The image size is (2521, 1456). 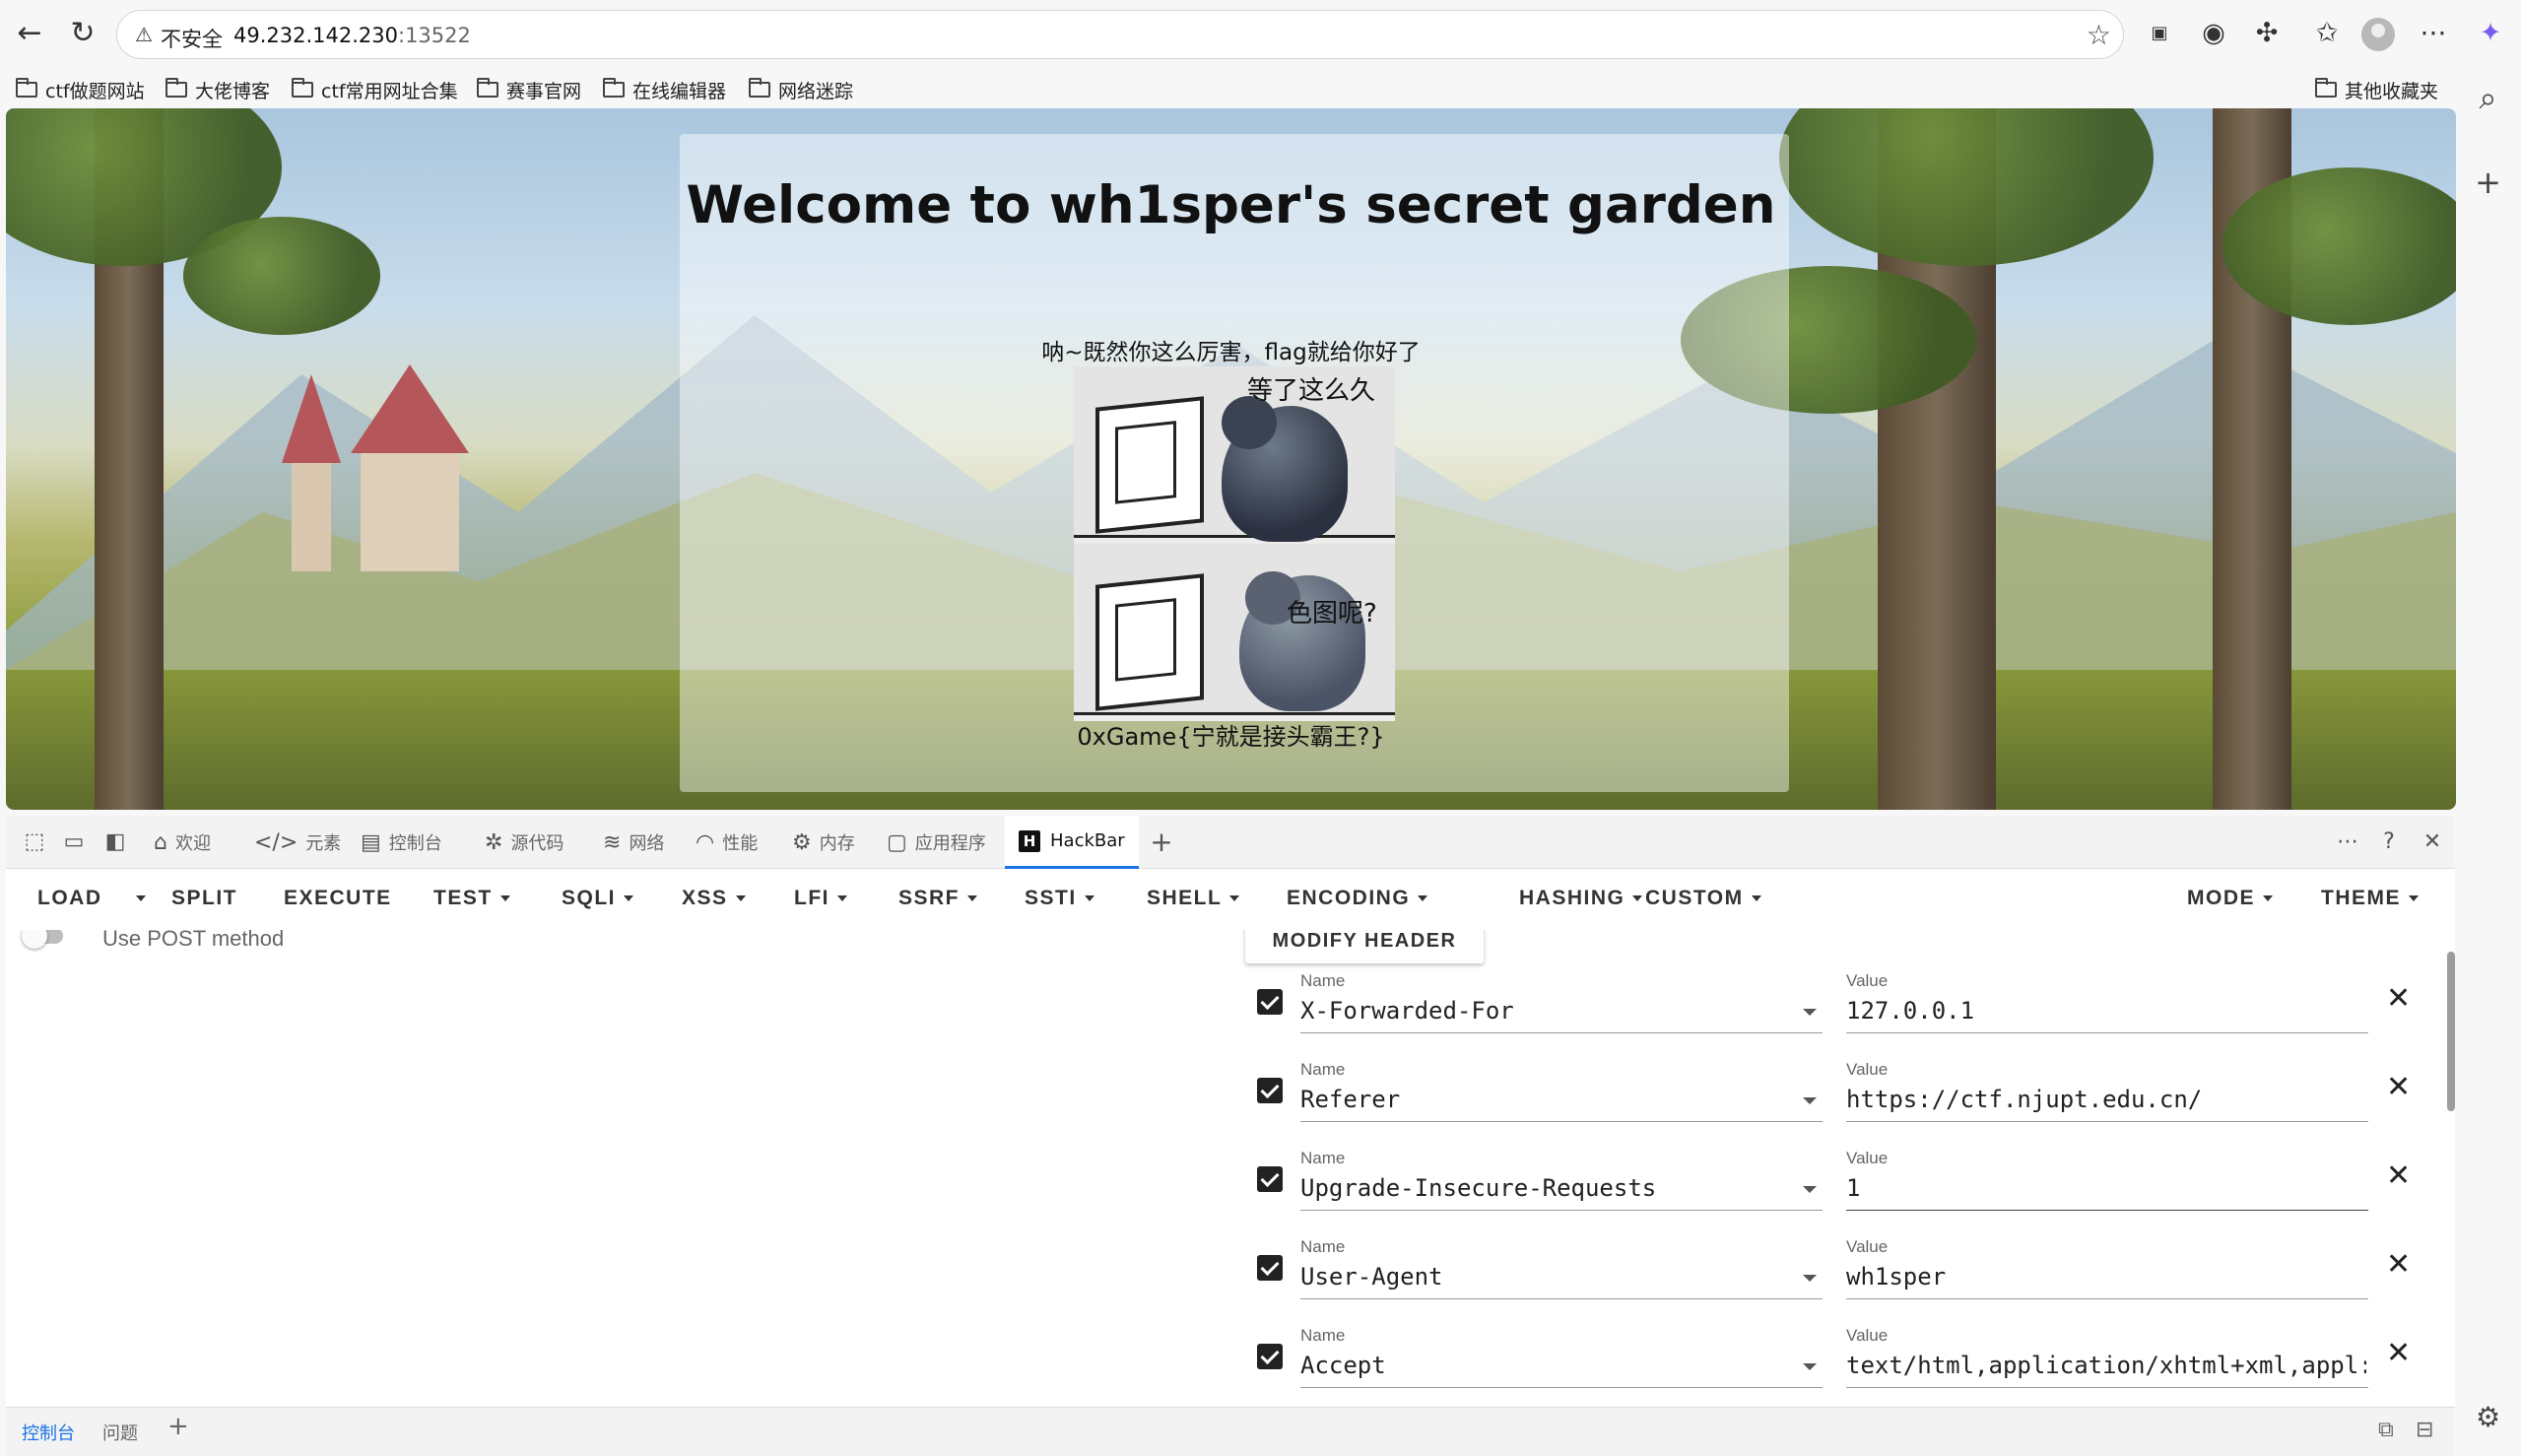 I want to click on profile-avatar, so click(x=2378, y=34).